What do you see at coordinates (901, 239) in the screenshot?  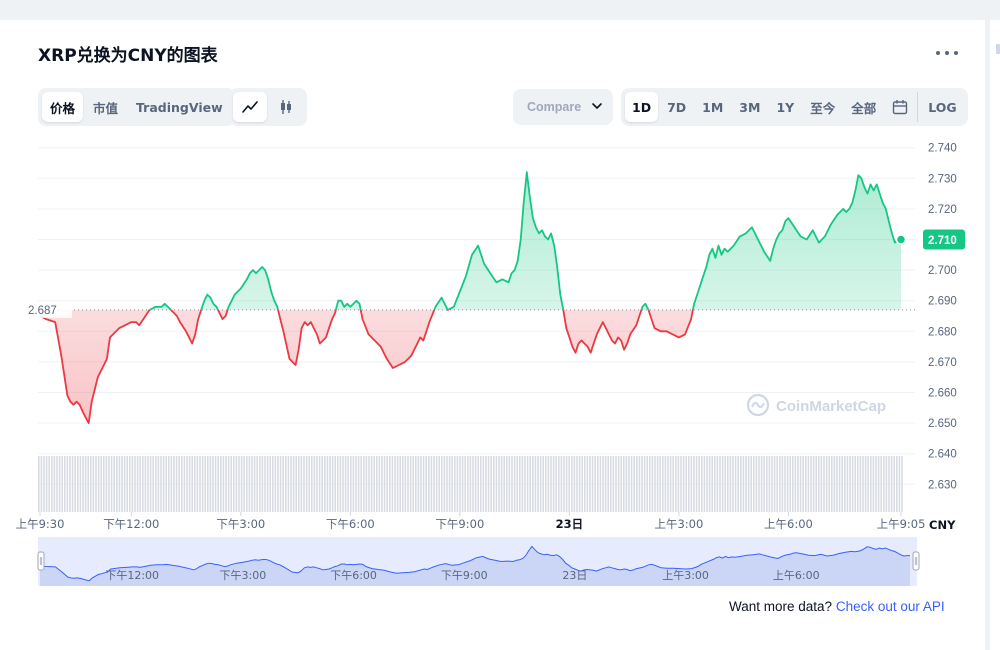 I see `current-price-dot` at bounding box center [901, 239].